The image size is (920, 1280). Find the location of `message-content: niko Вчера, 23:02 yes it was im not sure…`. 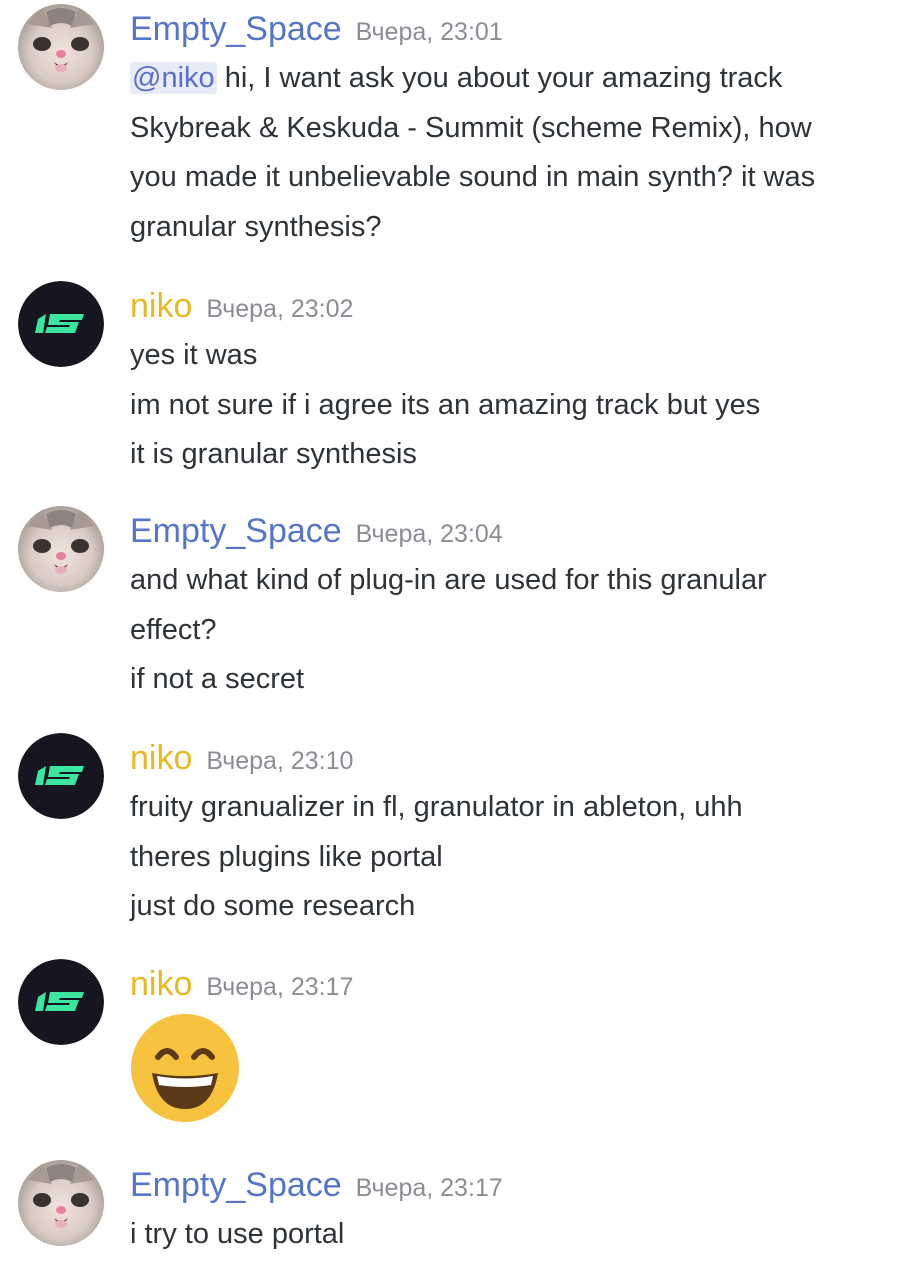

message-content: niko Вчера, 23:02 yes it was im not sure… is located at coordinates (515, 380).